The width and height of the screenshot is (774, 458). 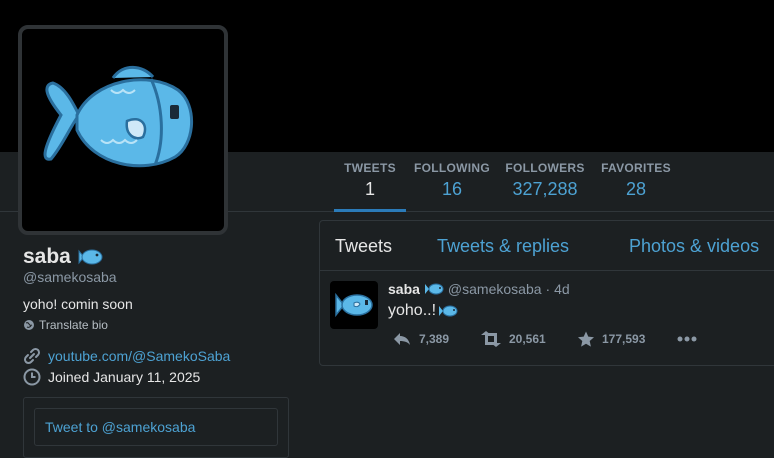 What do you see at coordinates (624, 339) in the screenshot?
I see `favorite-count: 177,593` at bounding box center [624, 339].